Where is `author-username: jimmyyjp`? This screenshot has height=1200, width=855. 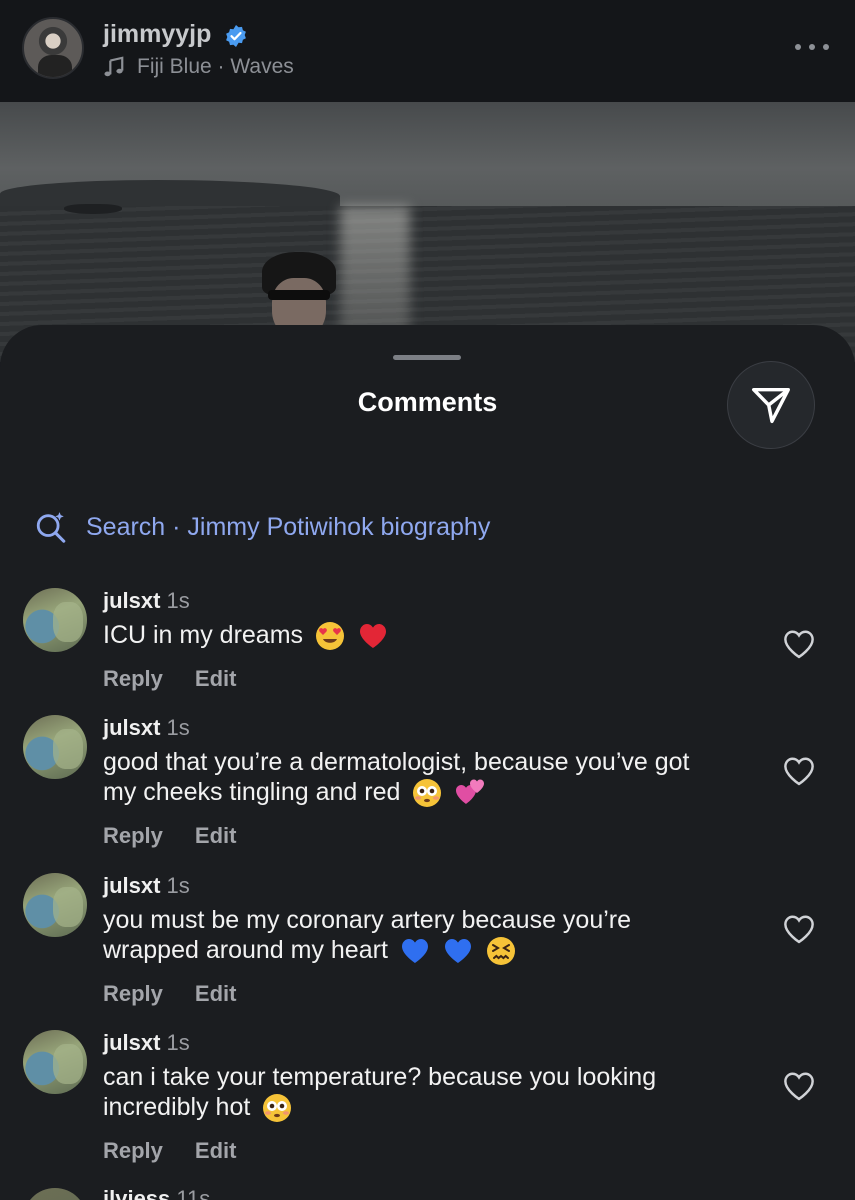
author-username: jimmyyjp is located at coordinates (157, 34).